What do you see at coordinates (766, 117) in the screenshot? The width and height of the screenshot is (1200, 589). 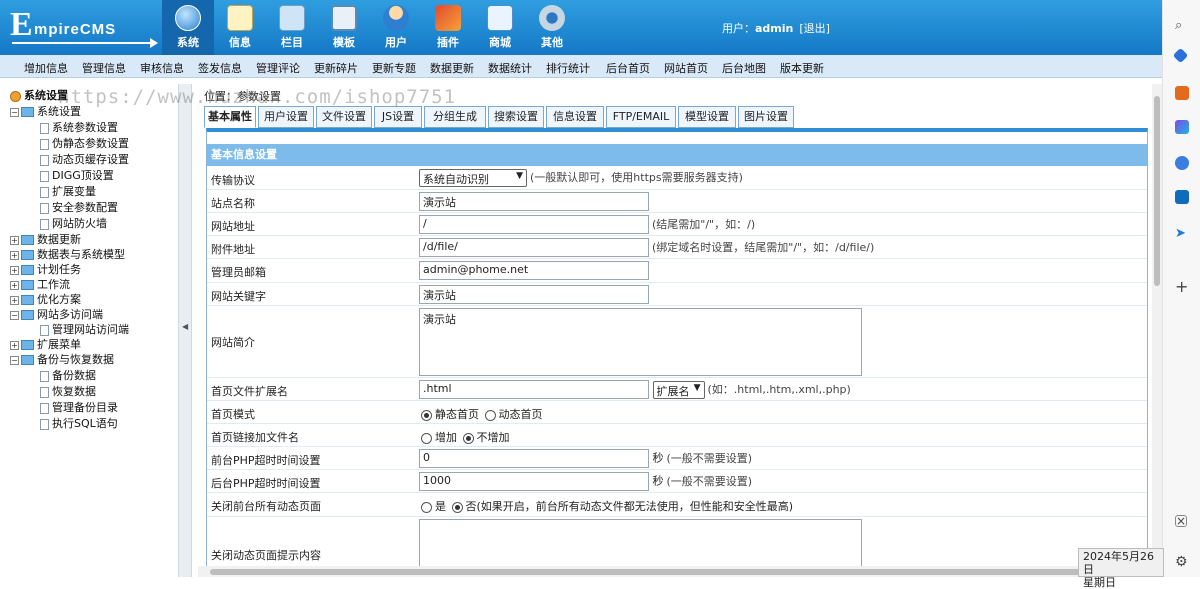 I see `tab-image: 图片设置` at bounding box center [766, 117].